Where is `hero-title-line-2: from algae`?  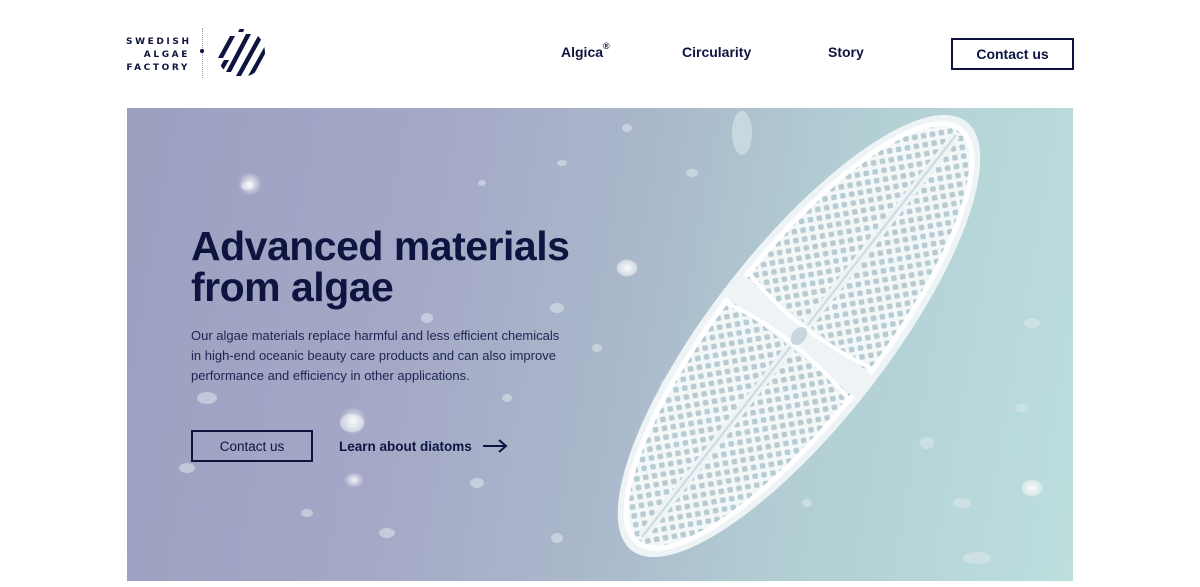
hero-title-line-2: from algae is located at coordinates (292, 287).